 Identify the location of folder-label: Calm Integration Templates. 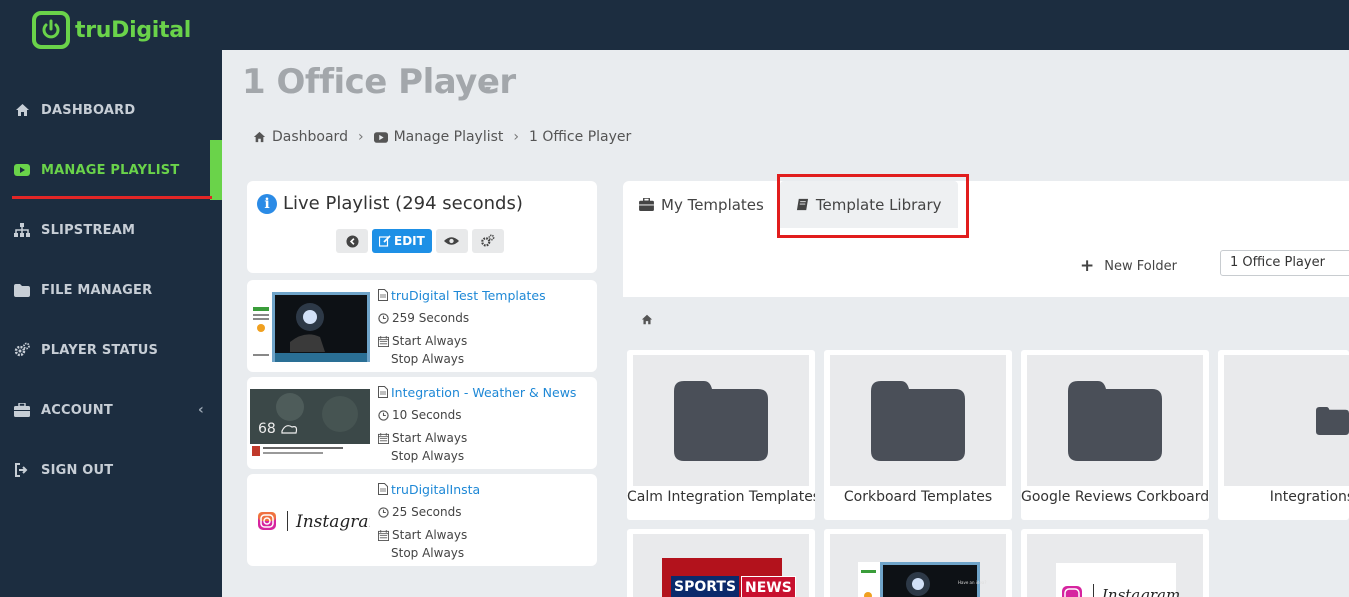
(721, 497).